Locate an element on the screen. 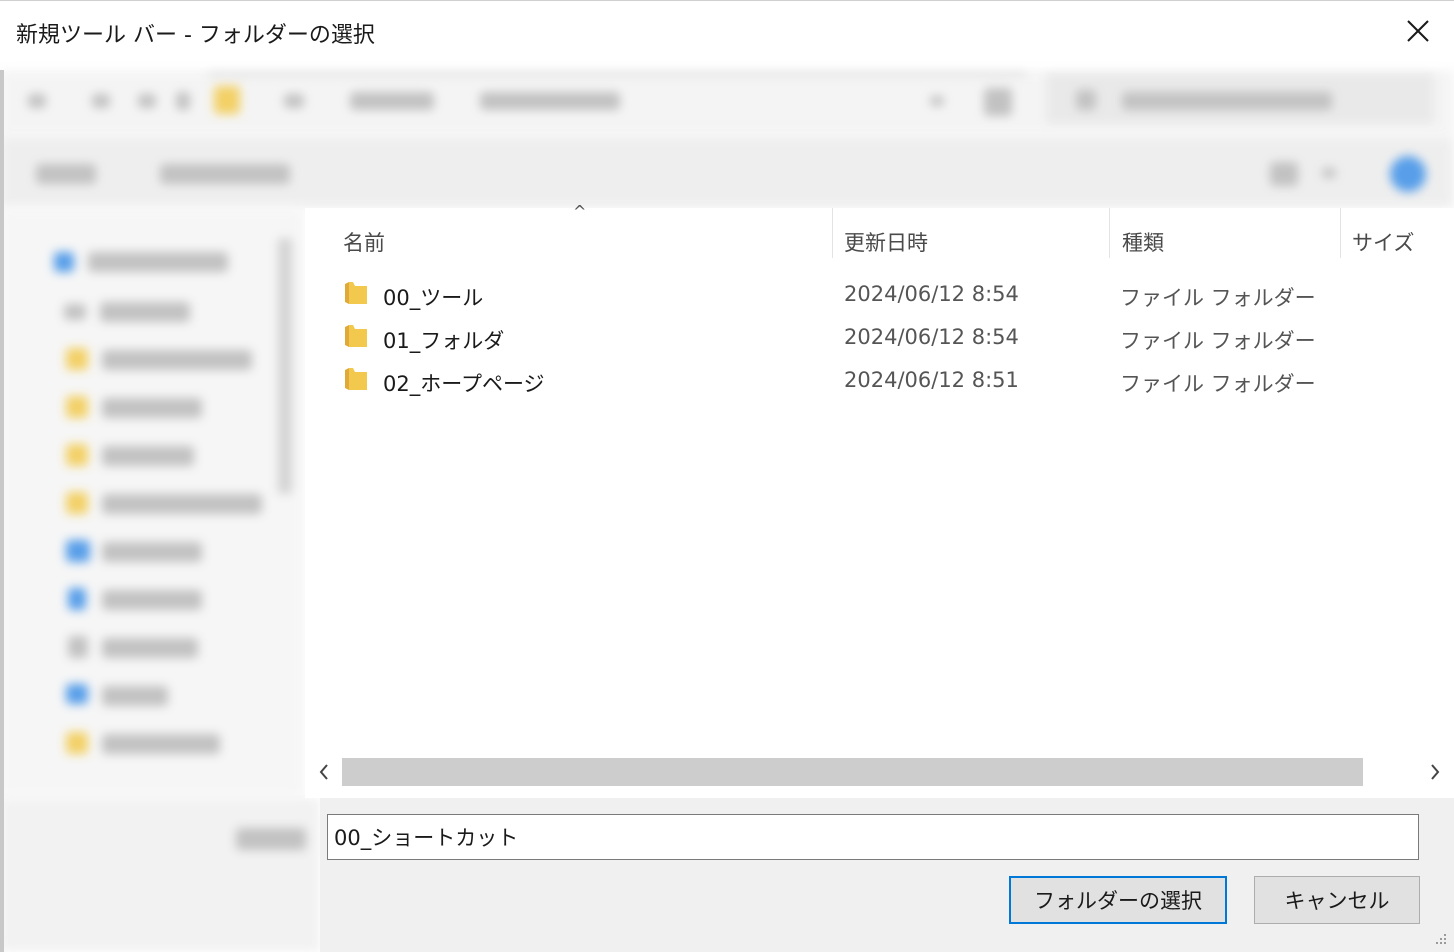  list-item: 02_ホープページ 2024/06/12 8:51 ファイル フォルダー is located at coordinates (886, 380).